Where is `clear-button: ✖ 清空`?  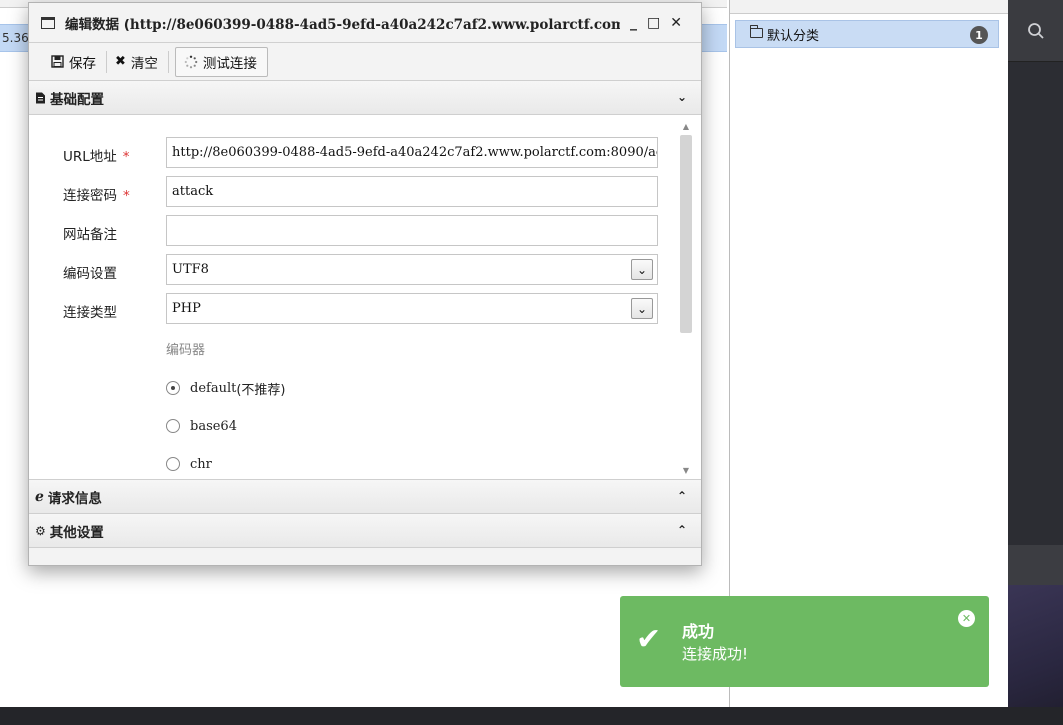
clear-button: ✖ 清空 is located at coordinates (137, 62).